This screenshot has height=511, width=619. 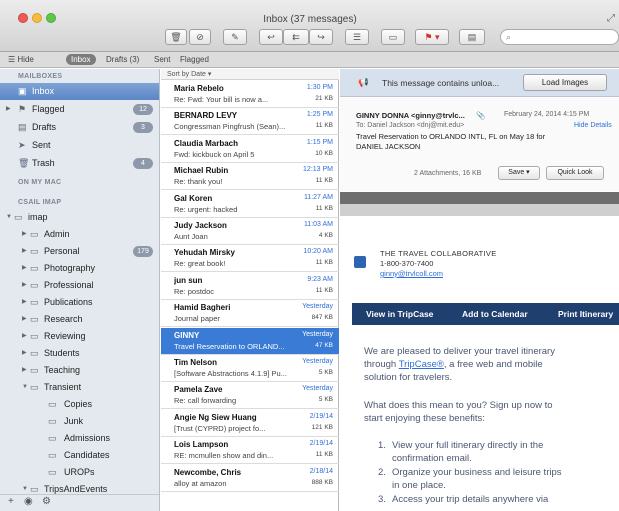 I want to click on flag-menu-icon: ⚑ ▾, so click(x=432, y=37).